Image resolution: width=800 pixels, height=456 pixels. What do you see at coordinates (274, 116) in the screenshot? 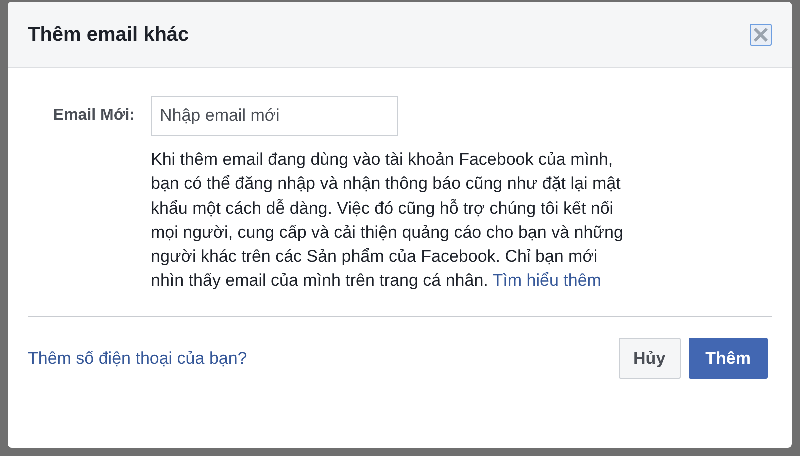
I see `email-input-field: Nhập email mới` at bounding box center [274, 116].